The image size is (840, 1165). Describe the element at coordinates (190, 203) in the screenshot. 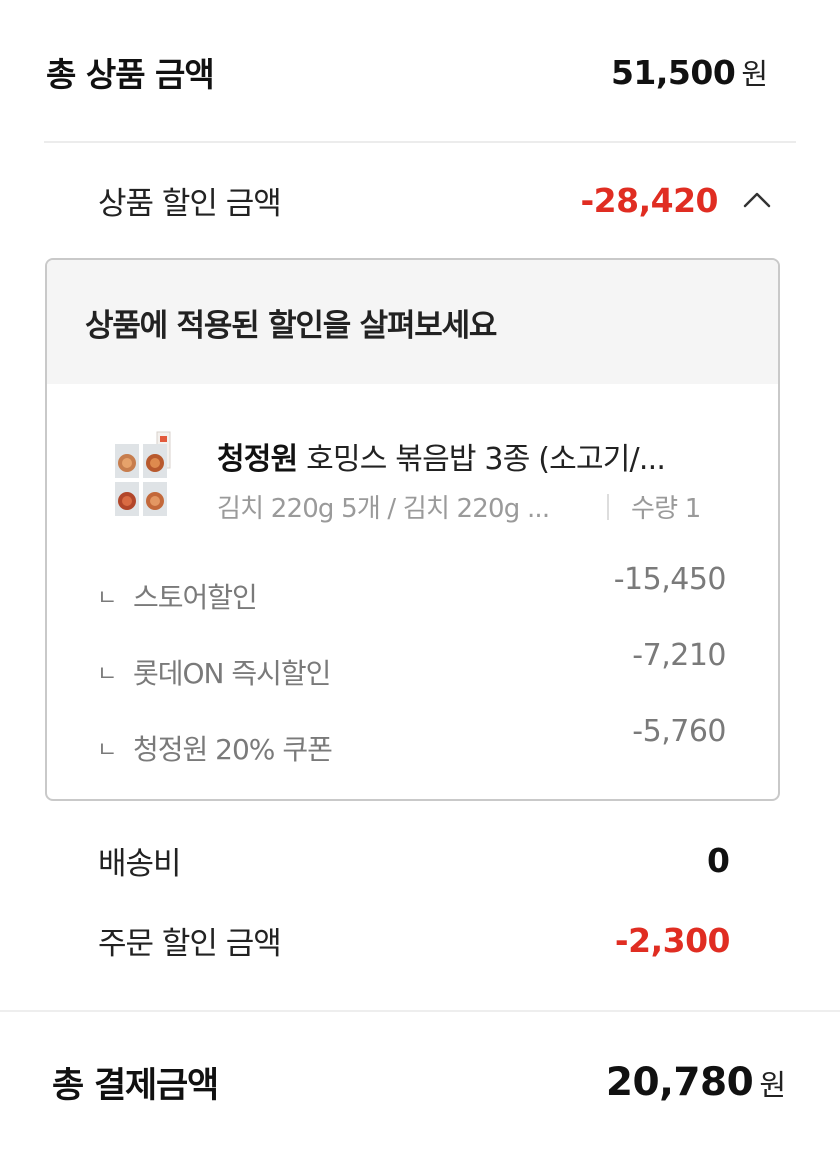

I see `product-discount-label: 상품 할인 금액` at that location.